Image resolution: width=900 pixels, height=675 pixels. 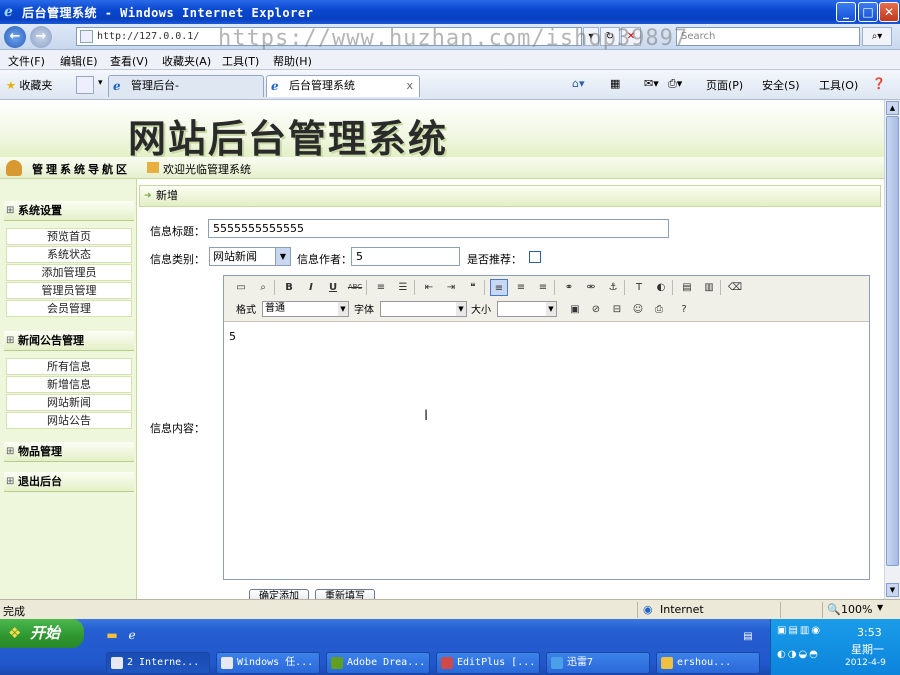 I want to click on paste-text-icon: ▤, so click(x=687, y=287).